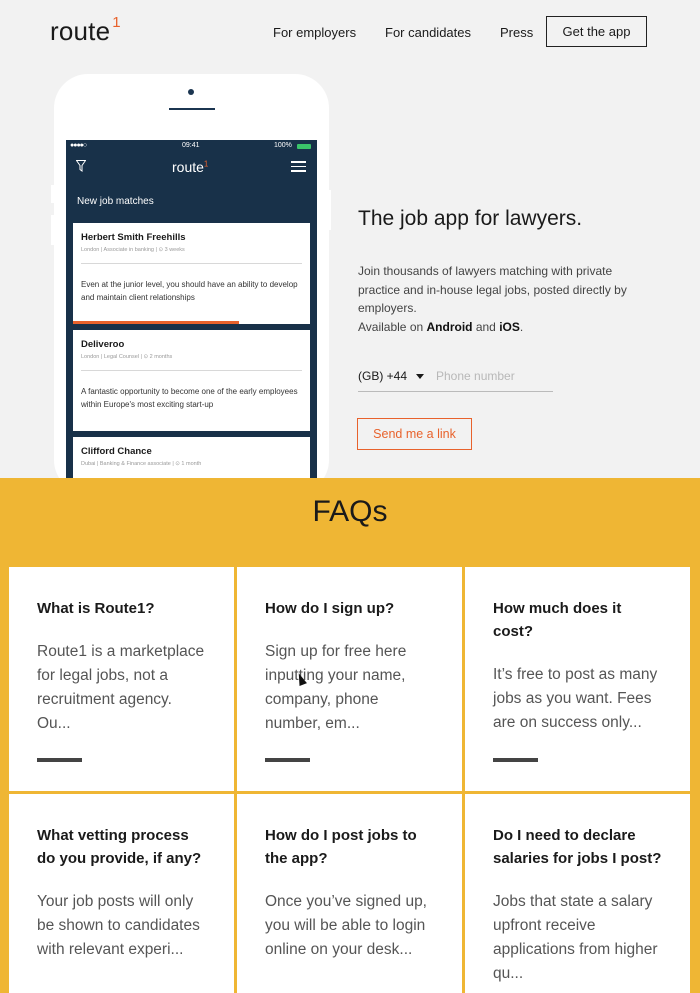  Describe the element at coordinates (392, 327) in the screenshot. I see `available-prefix: Available on` at that location.